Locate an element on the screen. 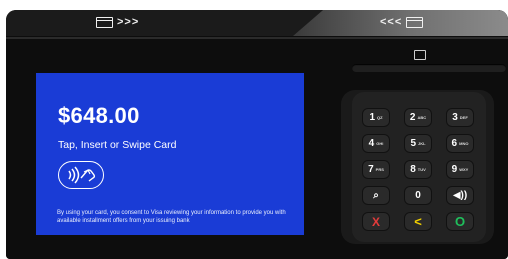  key-2: 2 ABC is located at coordinates (418, 117).